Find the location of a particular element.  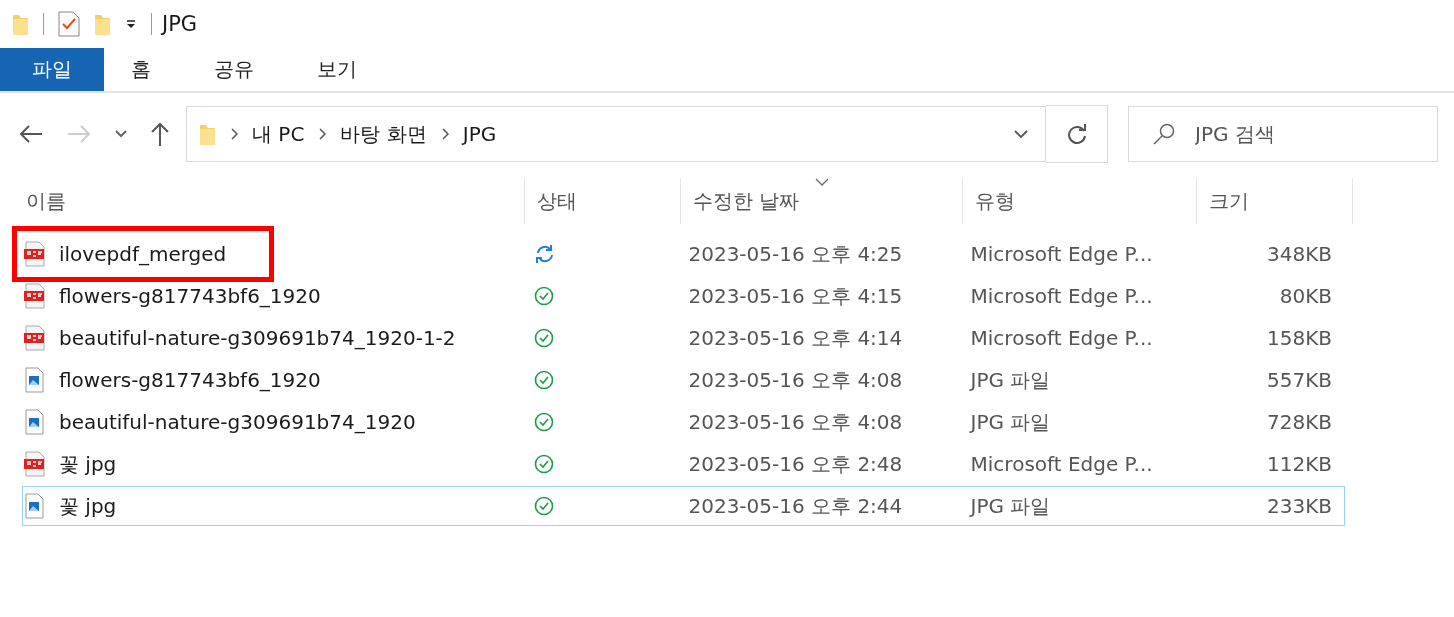

modified-date: 2023-05-16 오후 2:48 is located at coordinates (795, 464).